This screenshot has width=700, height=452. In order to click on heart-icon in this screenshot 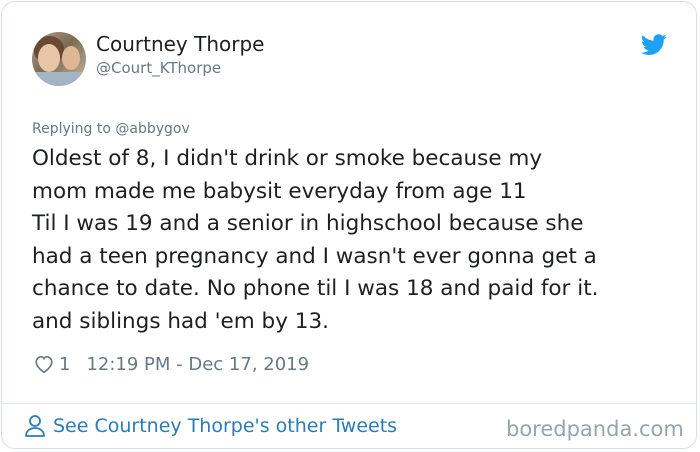, I will do `click(44, 364)`.